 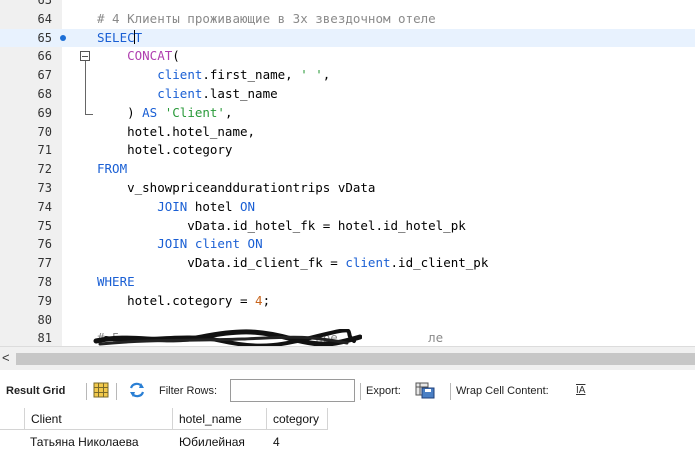 What do you see at coordinates (176, 300) in the screenshot?
I see `code-token: hotel.cotegory =` at bounding box center [176, 300].